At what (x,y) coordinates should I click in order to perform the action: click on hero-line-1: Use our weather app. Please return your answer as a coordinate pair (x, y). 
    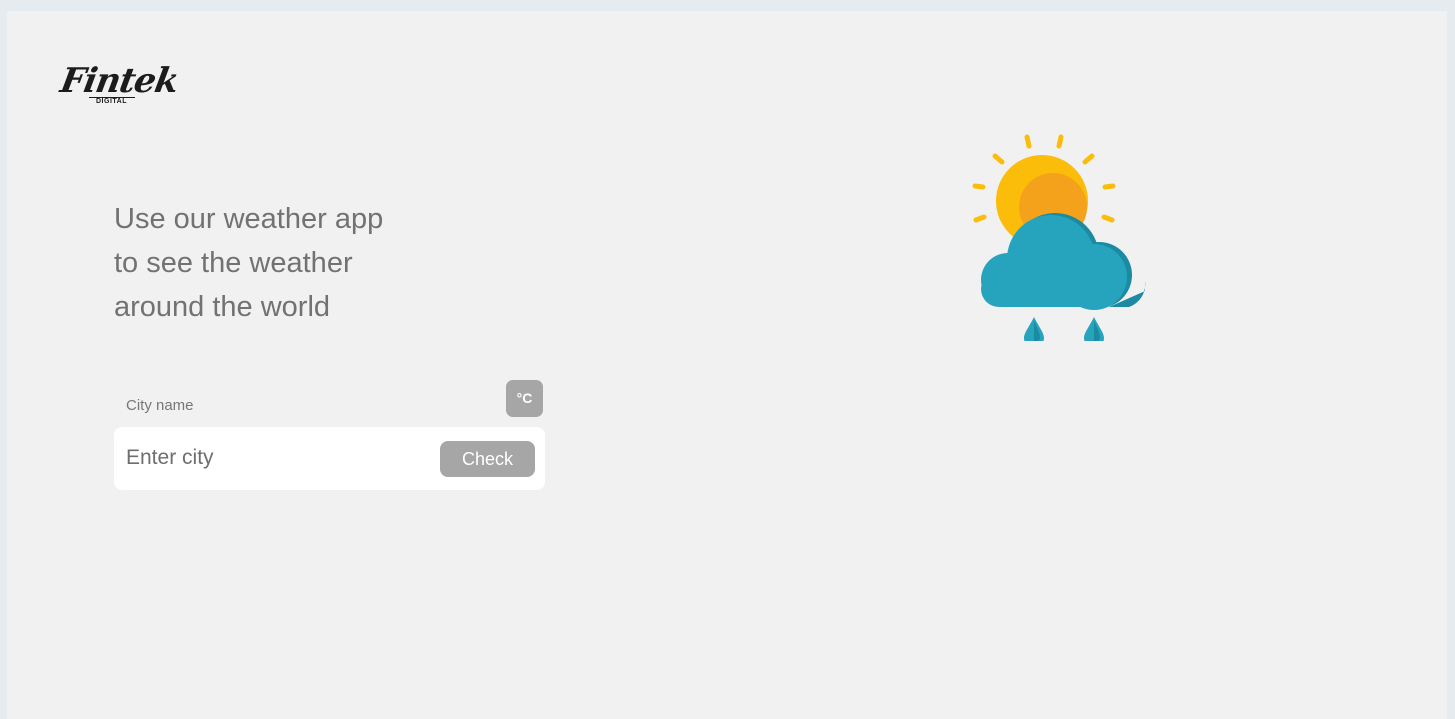
    Looking at the image, I should click on (249, 219).